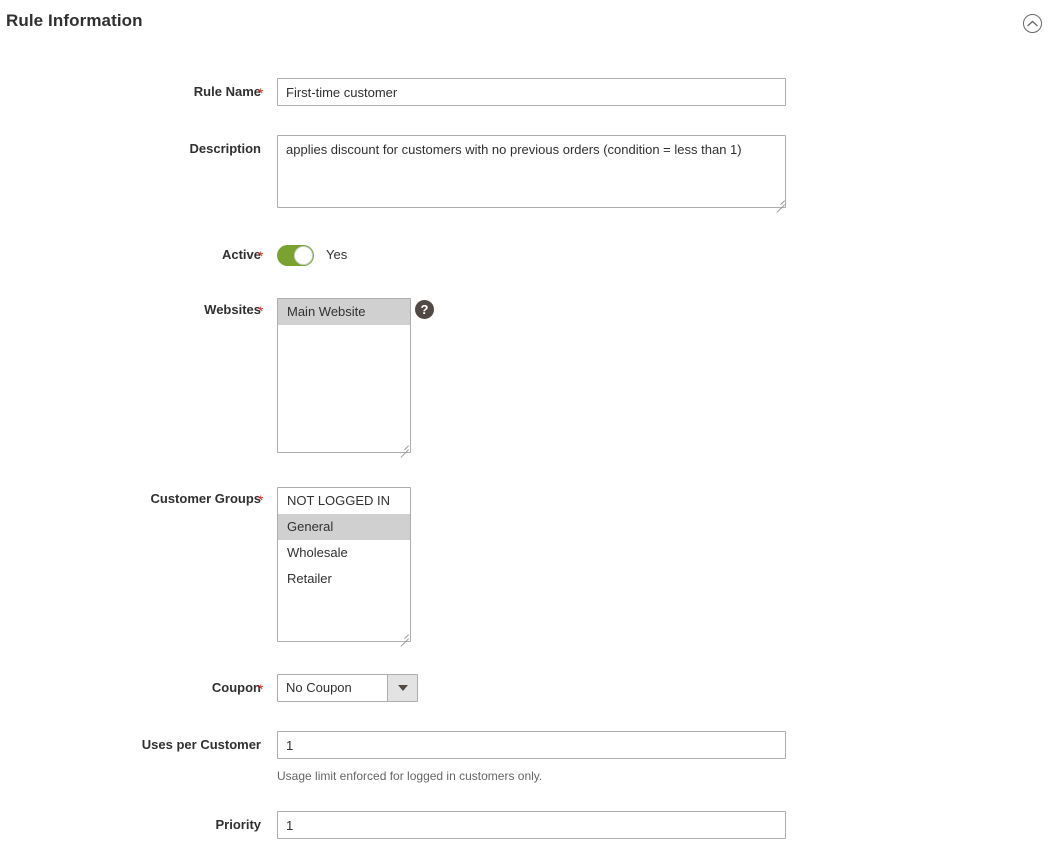 Image resolution: width=1056 pixels, height=858 pixels. I want to click on customer-groups-required-marker: *, so click(261, 500).